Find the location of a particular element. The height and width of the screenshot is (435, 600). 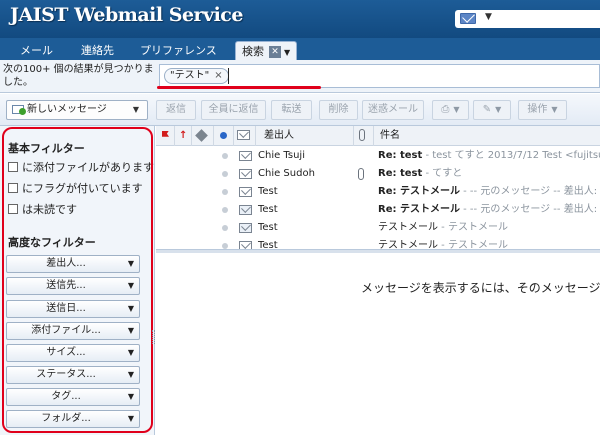

column-status is located at coordinates (245, 136).